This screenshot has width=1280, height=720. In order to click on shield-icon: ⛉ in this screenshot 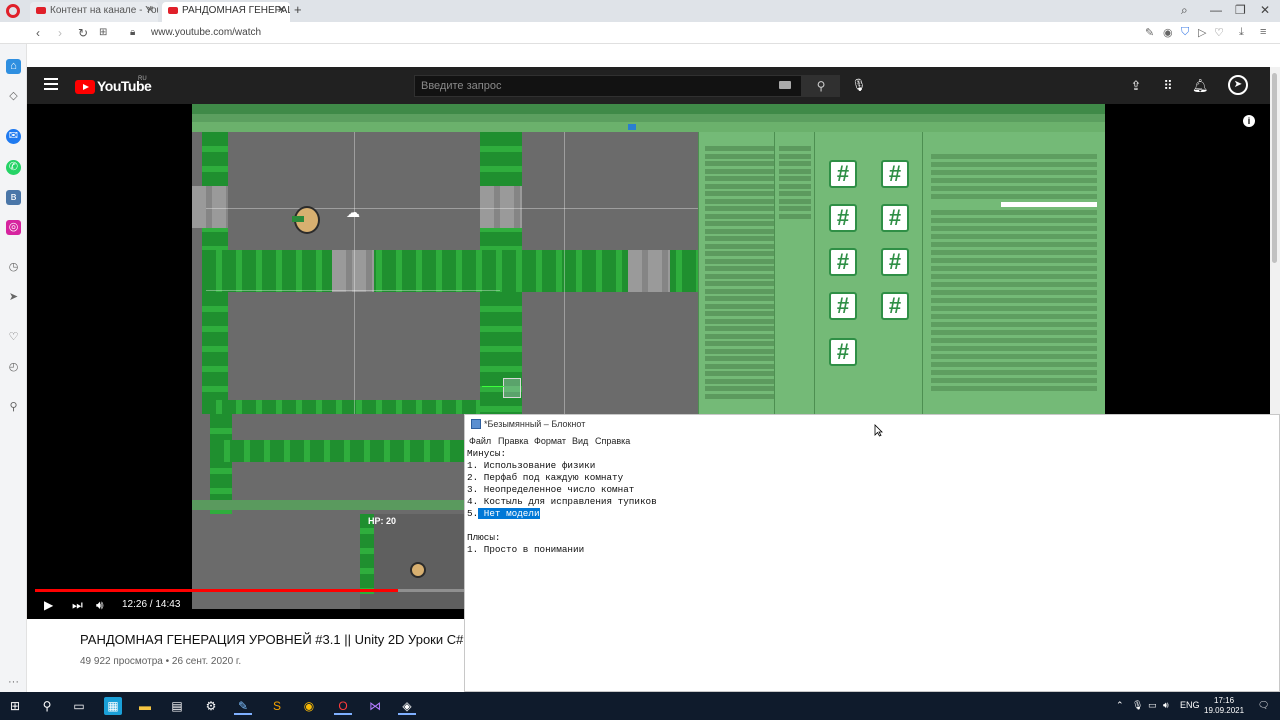, I will do `click(1185, 32)`.